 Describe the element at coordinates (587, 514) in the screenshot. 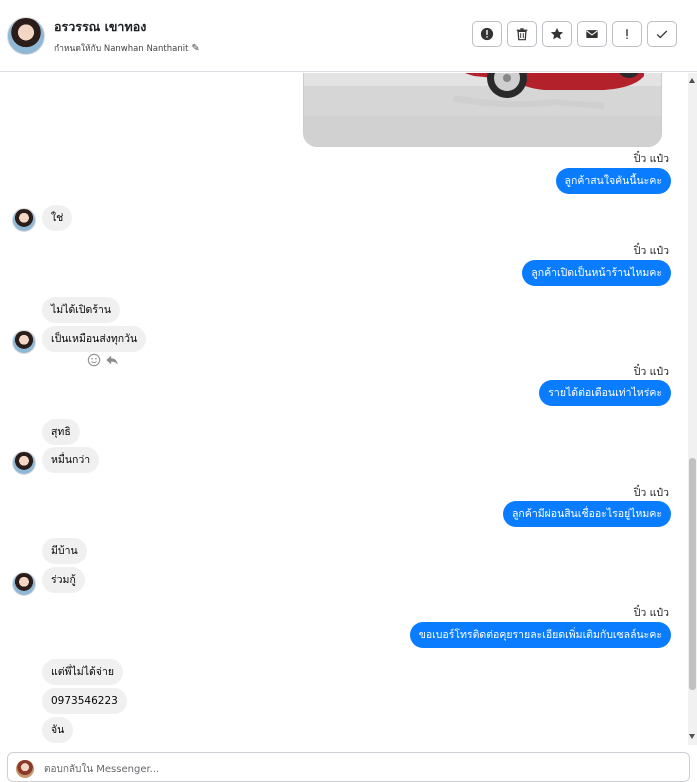

I see `outgoing-message: ลูกค้ามีผ่อนสินเชื่ออะไรอยู่ไหมคะ` at that location.